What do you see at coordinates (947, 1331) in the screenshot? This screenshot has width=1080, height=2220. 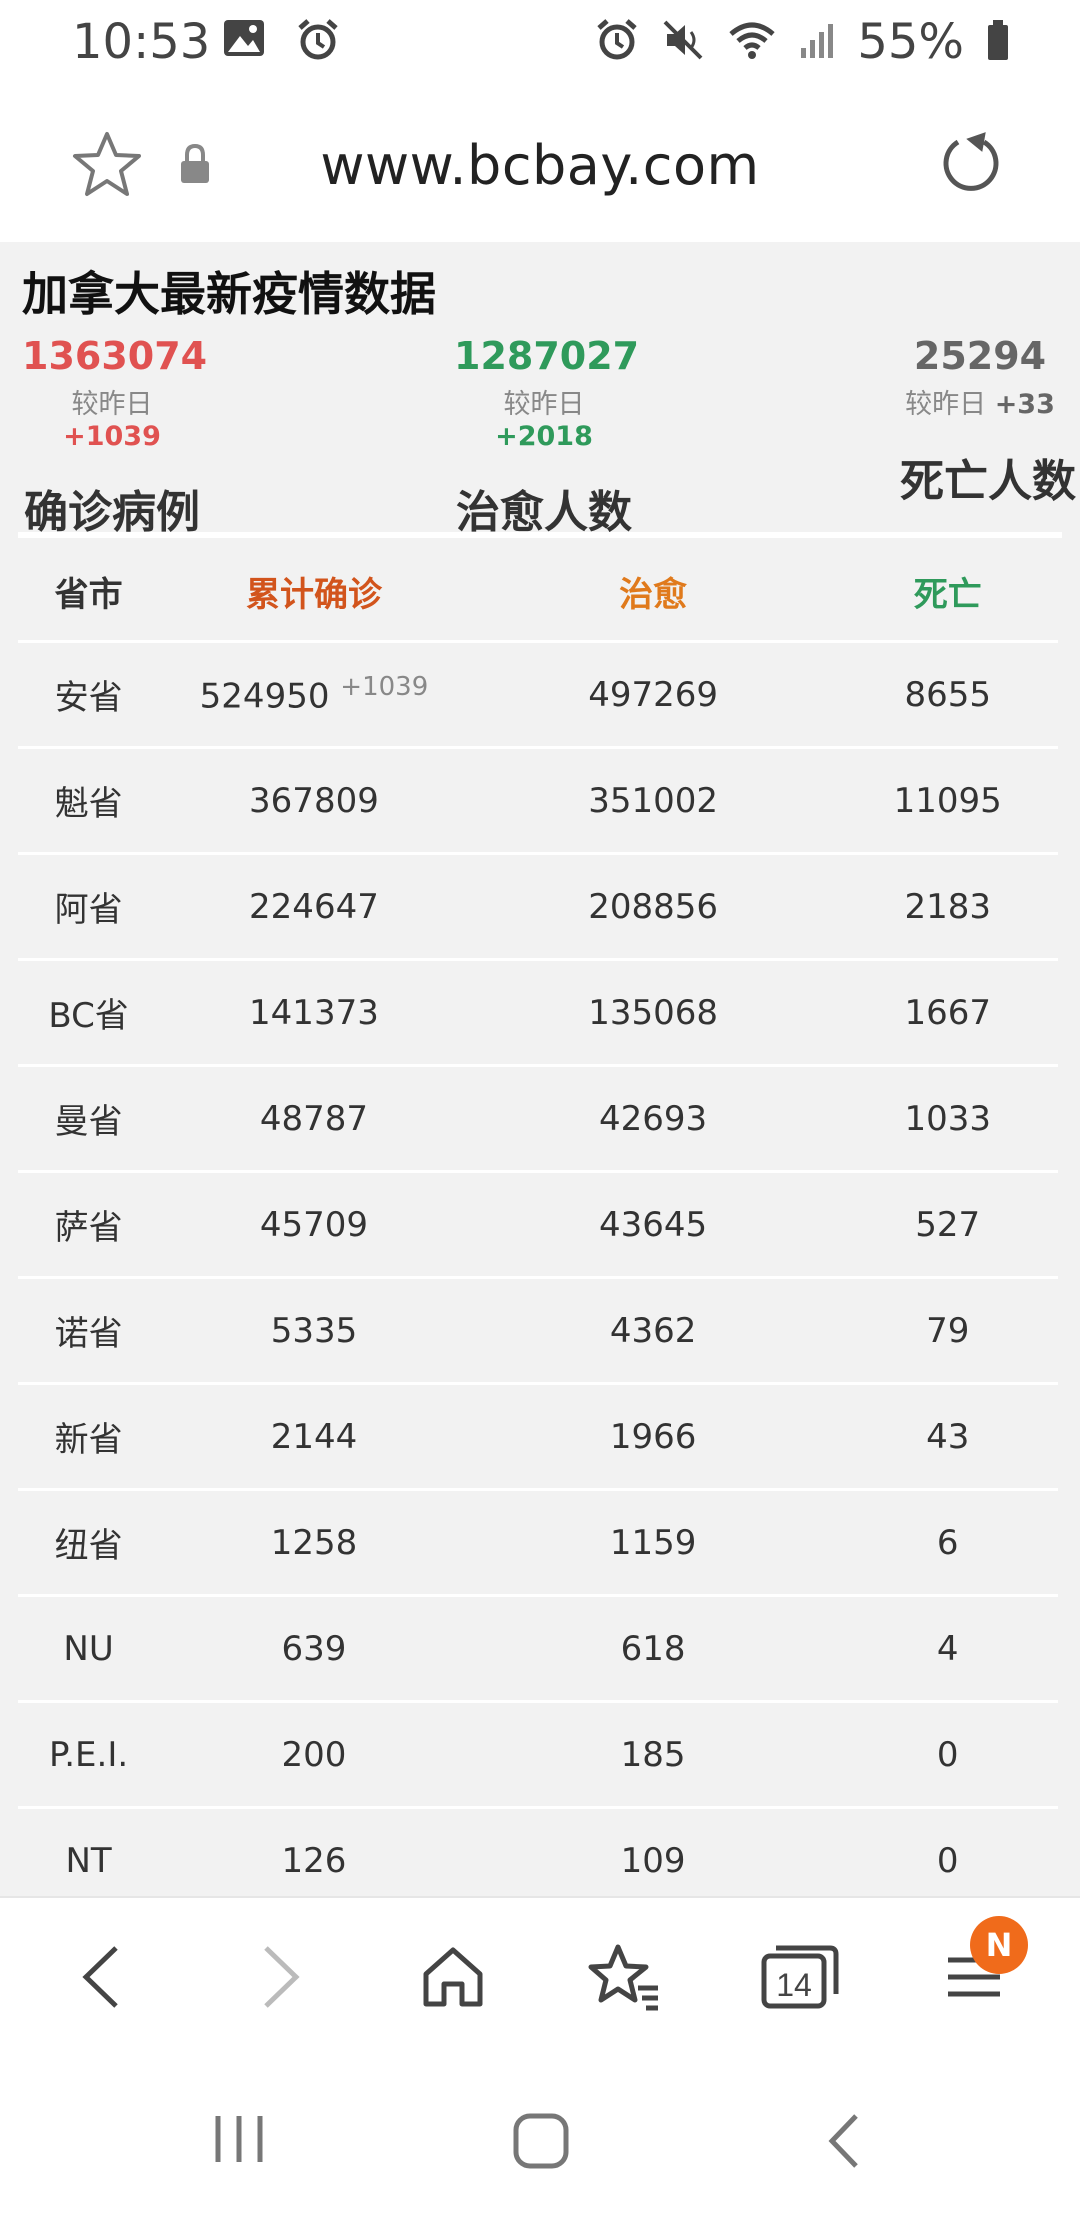 I see `deaths-cell: 79` at bounding box center [947, 1331].